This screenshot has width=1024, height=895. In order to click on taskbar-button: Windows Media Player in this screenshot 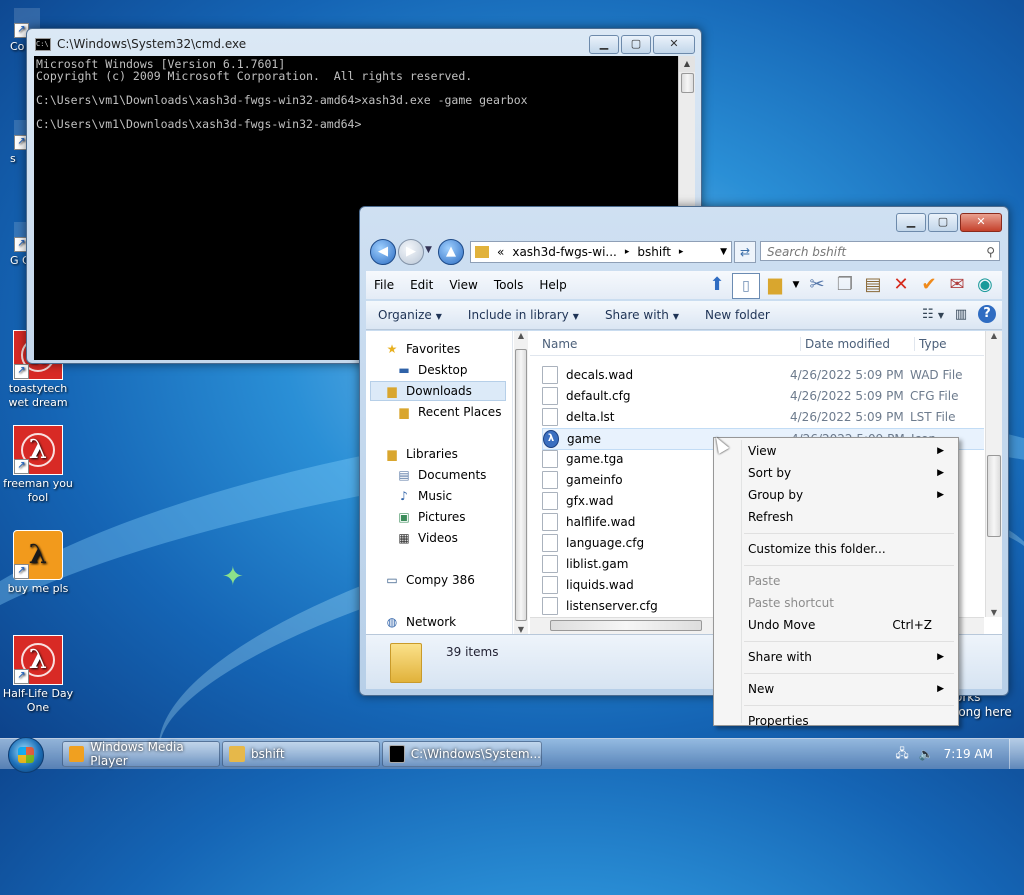, I will do `click(141, 754)`.